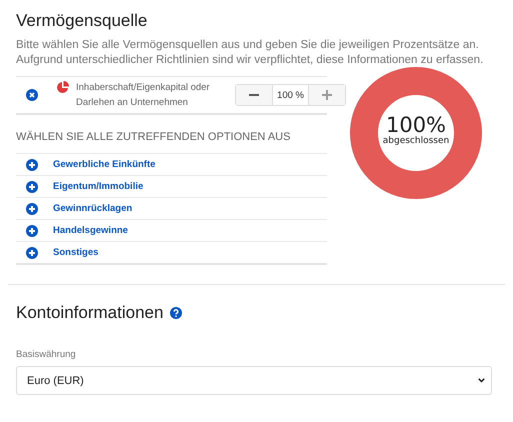  Describe the element at coordinates (90, 230) in the screenshot. I see `option-link: Handelsgewinne` at that location.